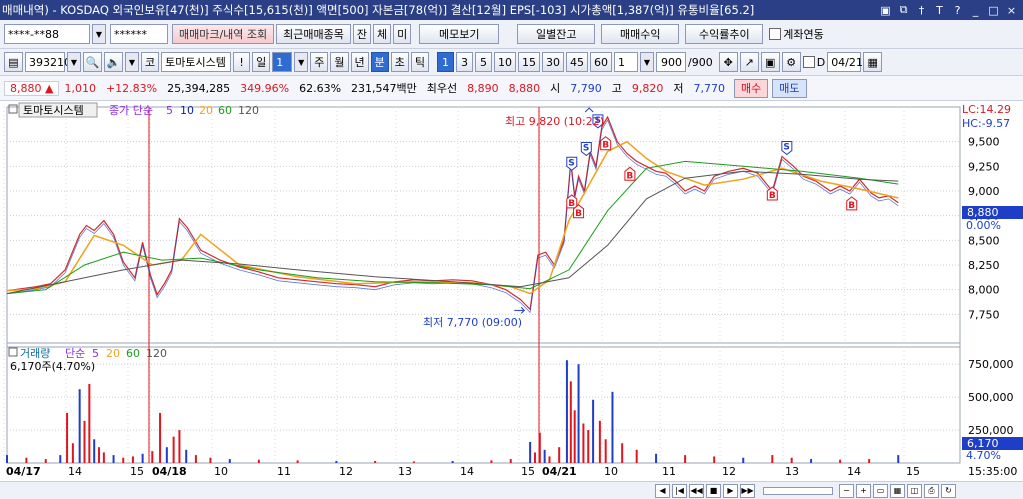 Image resolution: width=1023 pixels, height=499 pixels. What do you see at coordinates (626, 62) in the screenshot?
I see `interval-value-field: 1` at bounding box center [626, 62].